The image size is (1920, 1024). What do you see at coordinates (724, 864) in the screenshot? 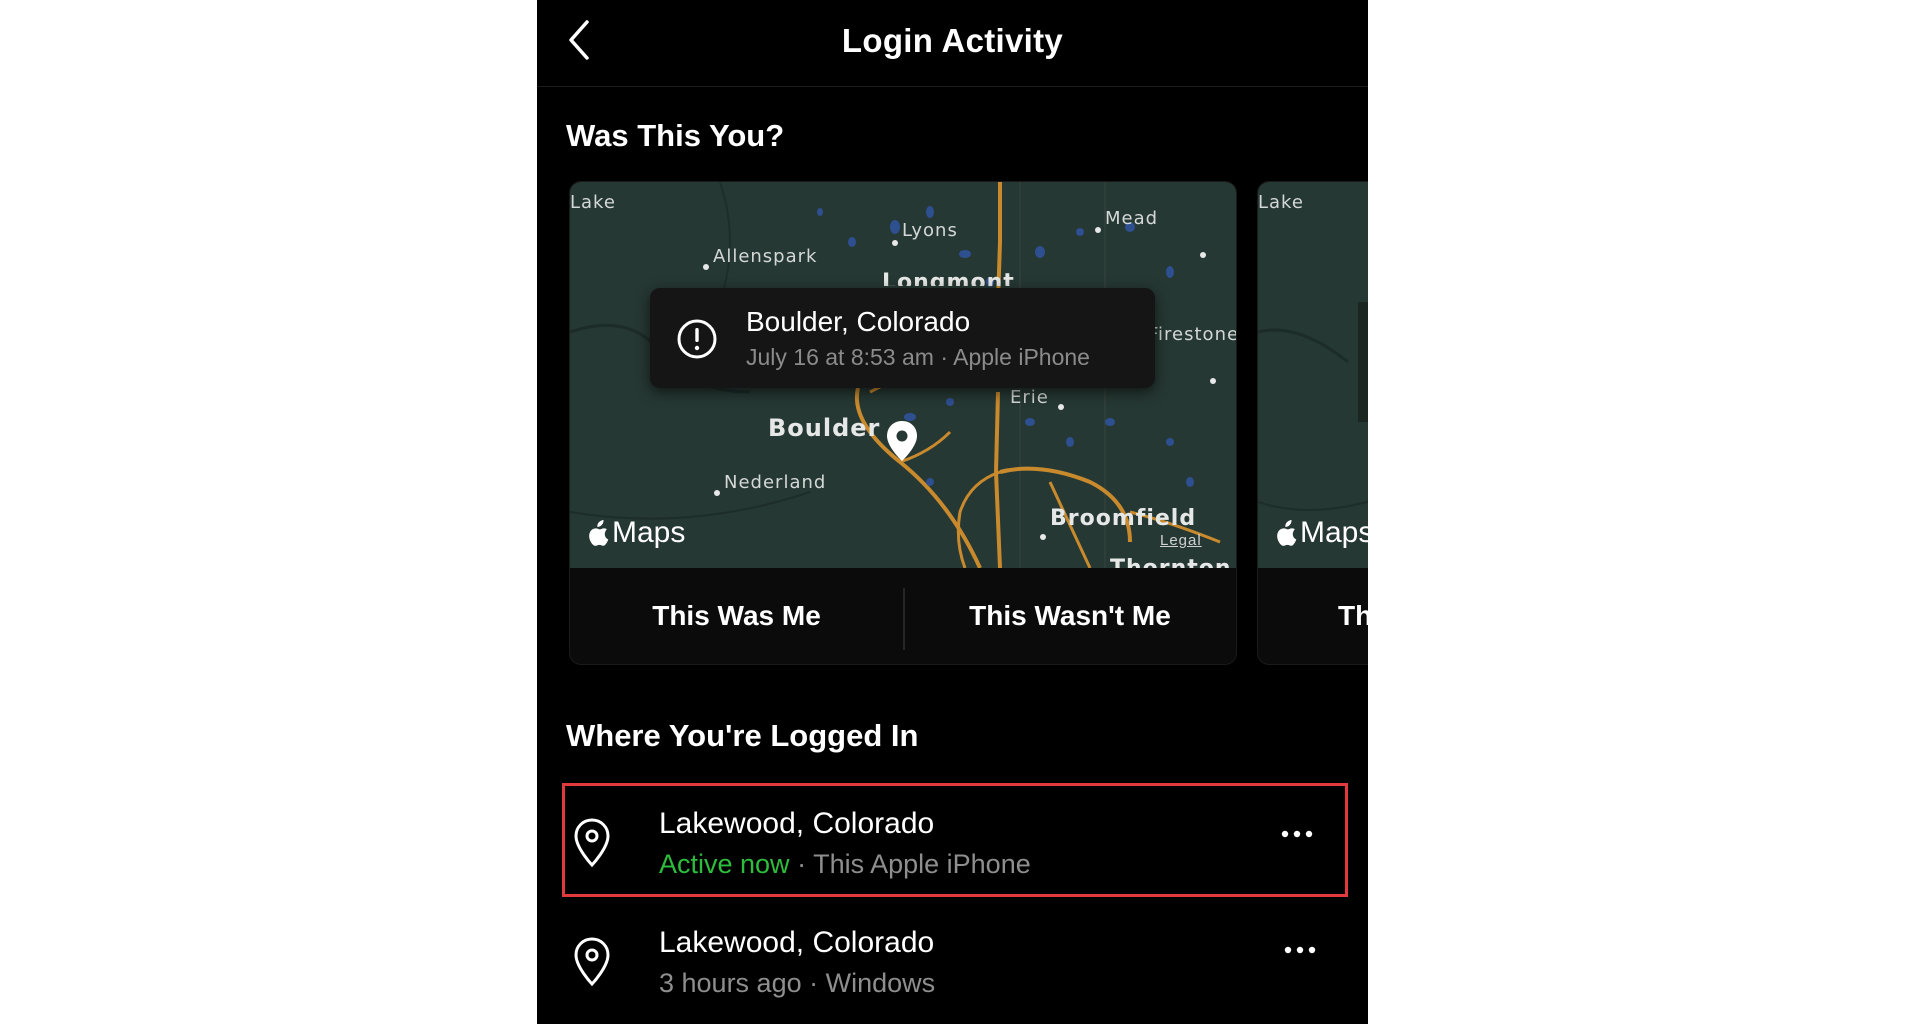
I see `session-status: Active now` at bounding box center [724, 864].